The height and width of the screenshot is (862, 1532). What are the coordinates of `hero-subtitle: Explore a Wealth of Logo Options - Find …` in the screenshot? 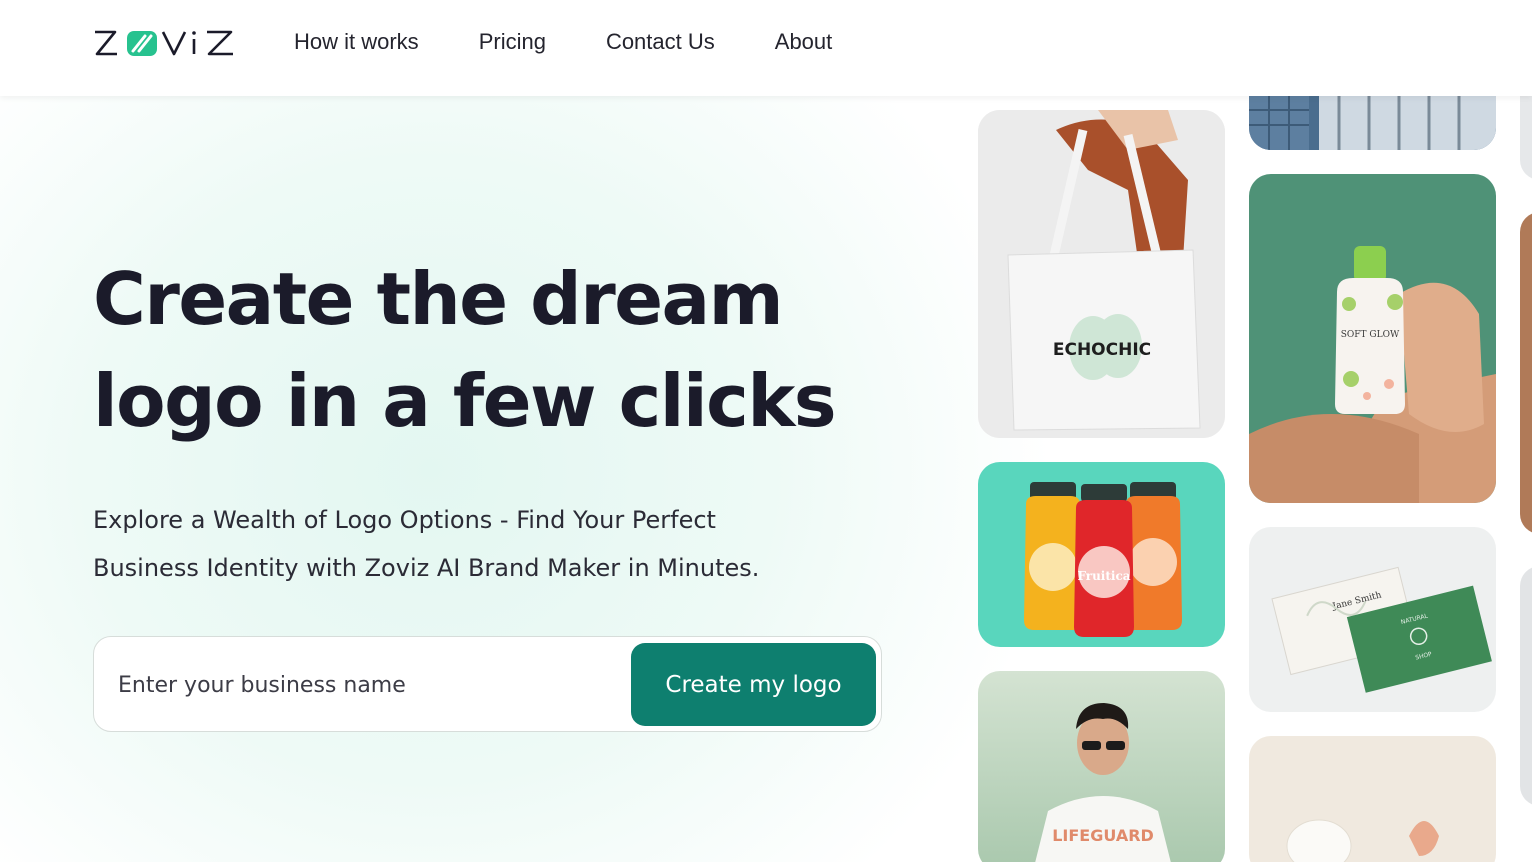 It's located at (483, 544).